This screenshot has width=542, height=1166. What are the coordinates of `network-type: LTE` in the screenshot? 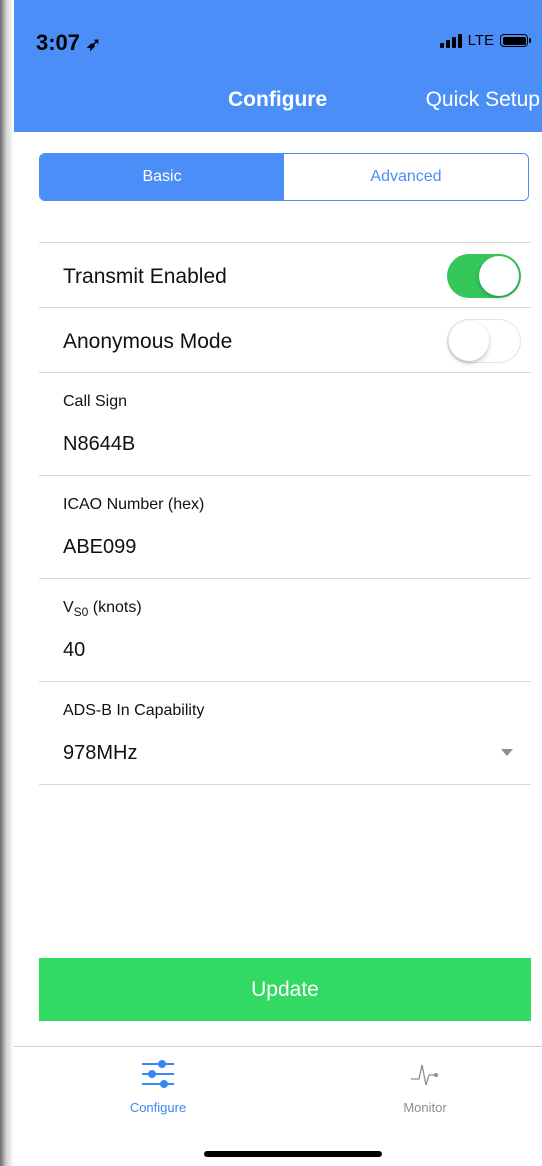 It's located at (480, 40).